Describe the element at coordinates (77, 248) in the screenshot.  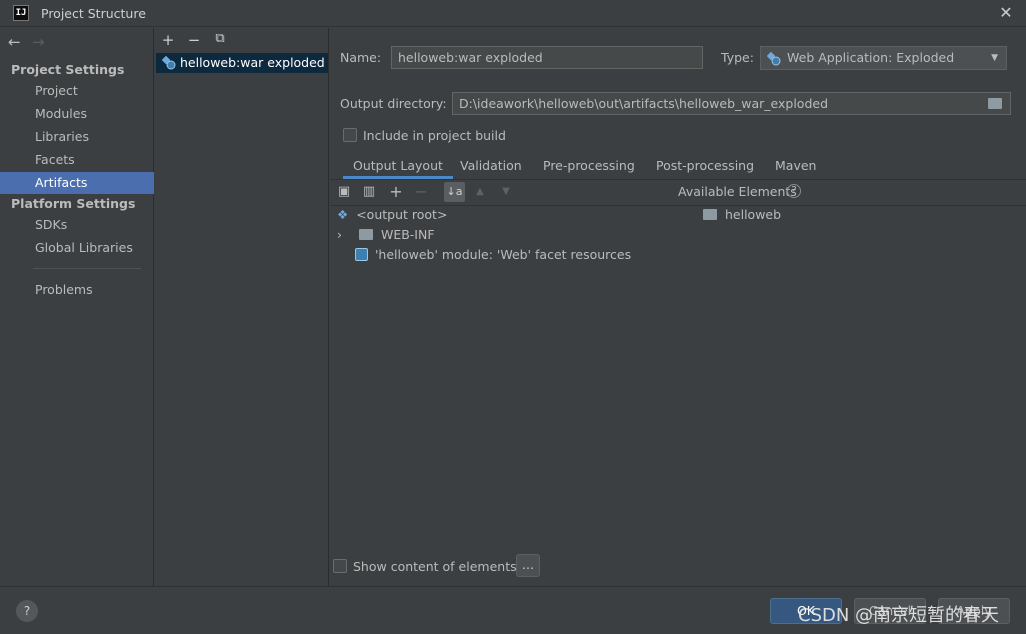
I see `sidebar-item-global-libraries: Global Libraries` at that location.